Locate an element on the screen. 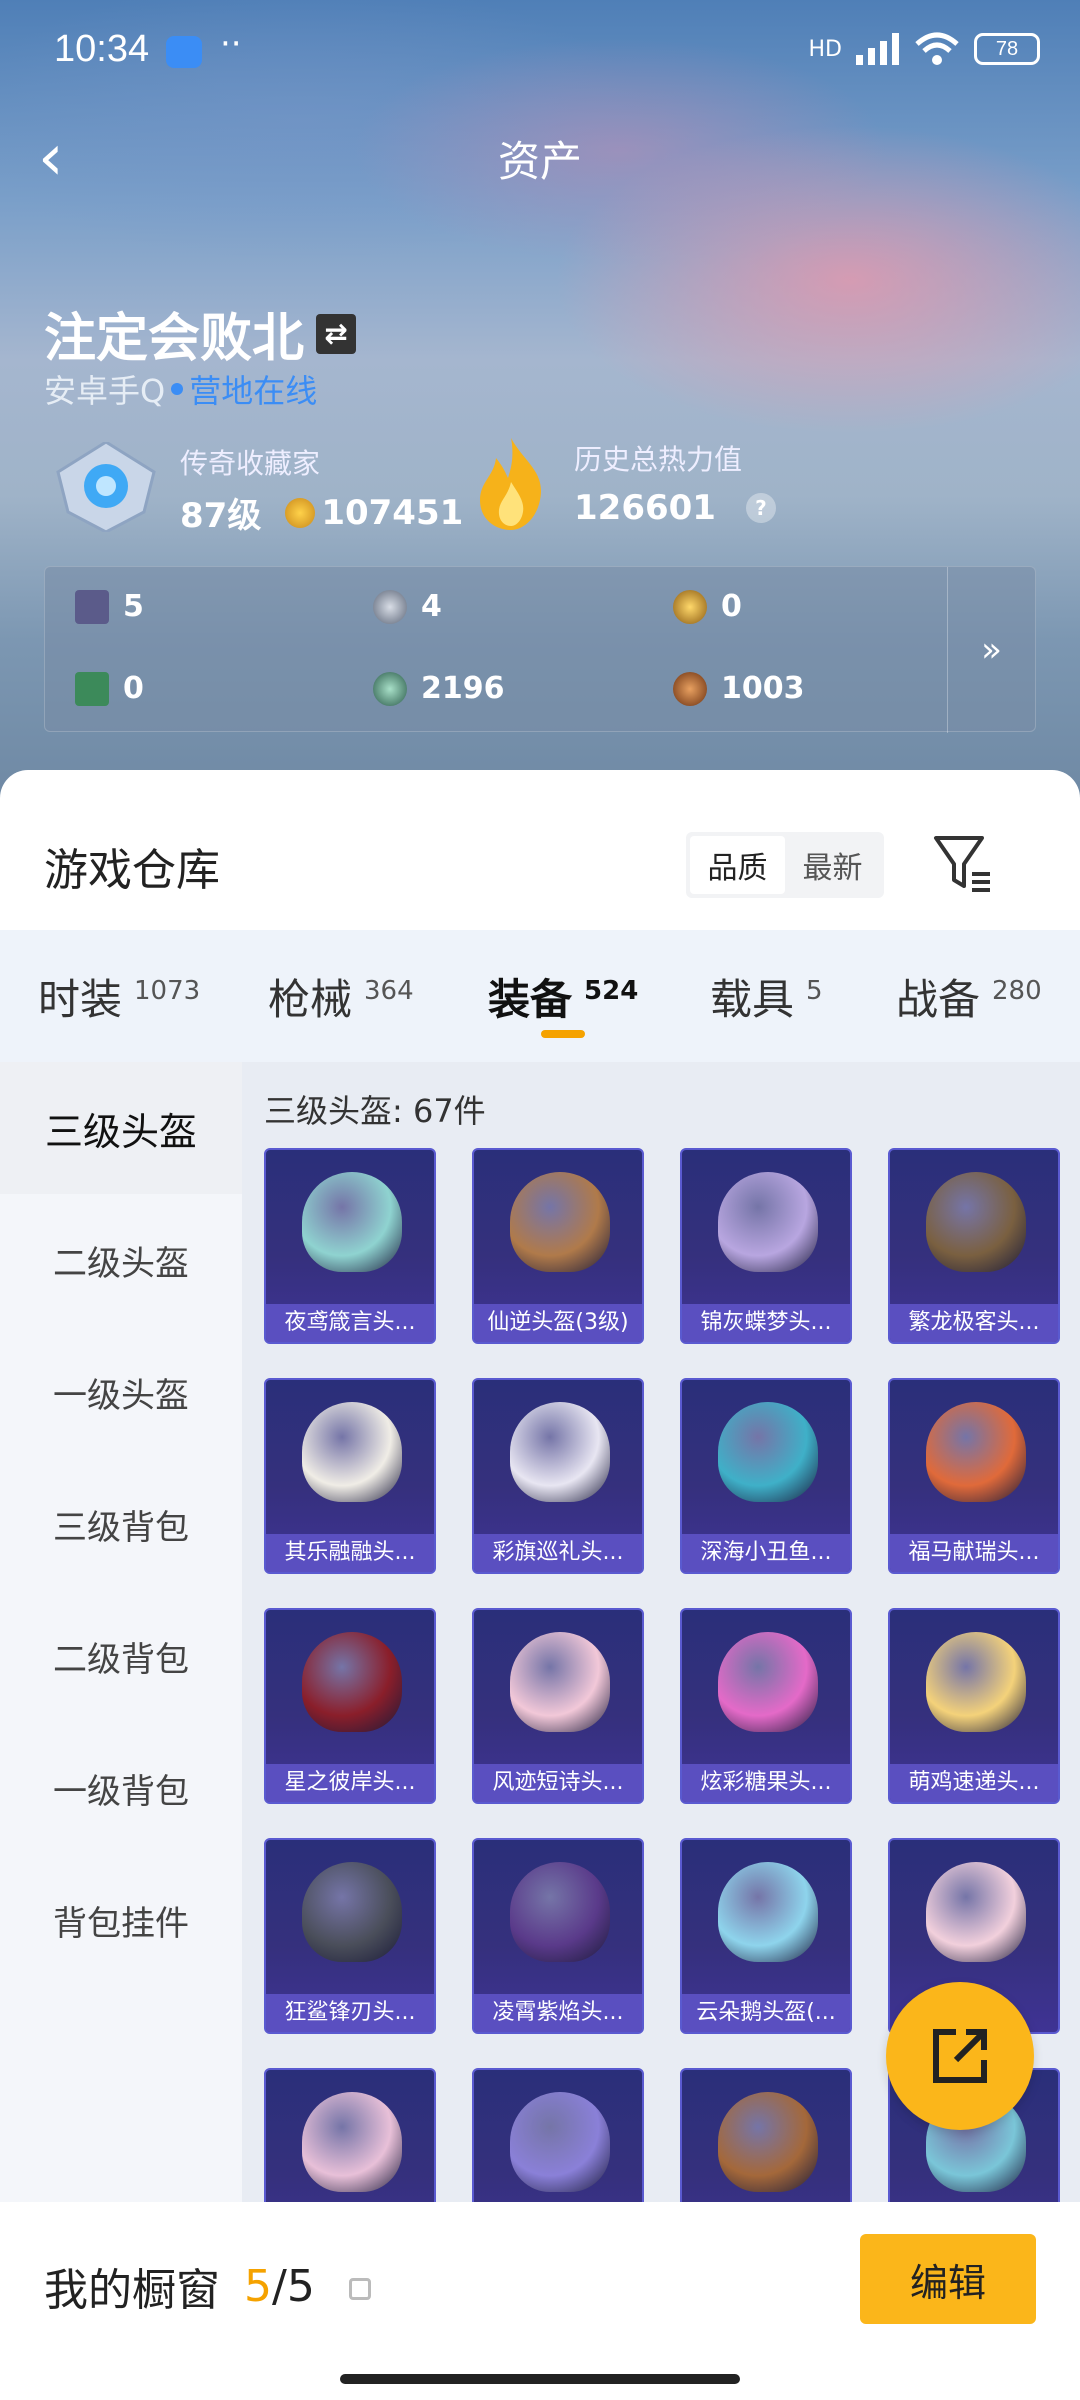 The width and height of the screenshot is (1080, 2400). sidebar-item-level1-backpack: 一级背包 is located at coordinates (121, 1788).